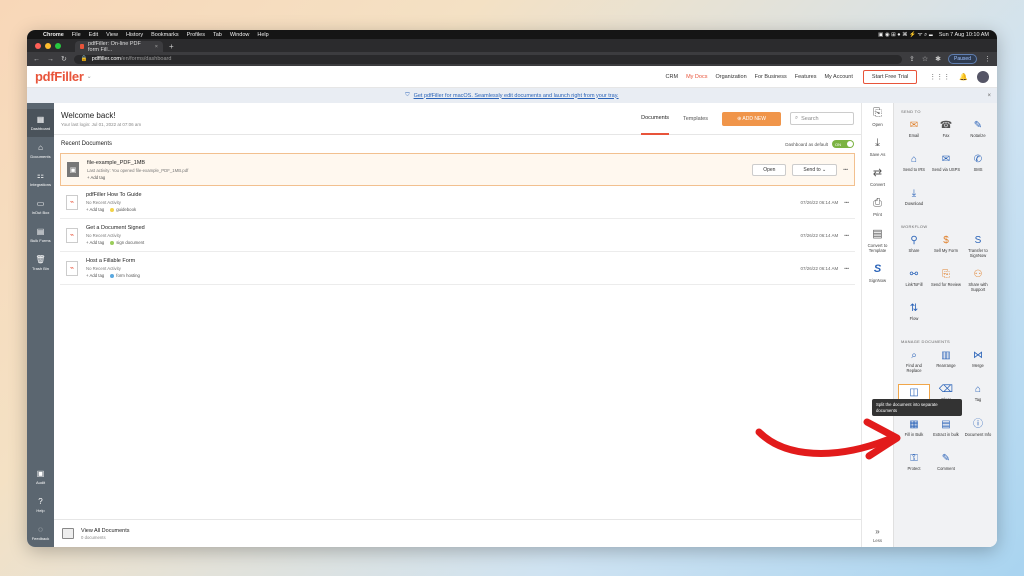 The width and height of the screenshot is (1024, 576). I want to click on sidebar-item-dashboard: ▦ Dashboard, so click(40, 123).